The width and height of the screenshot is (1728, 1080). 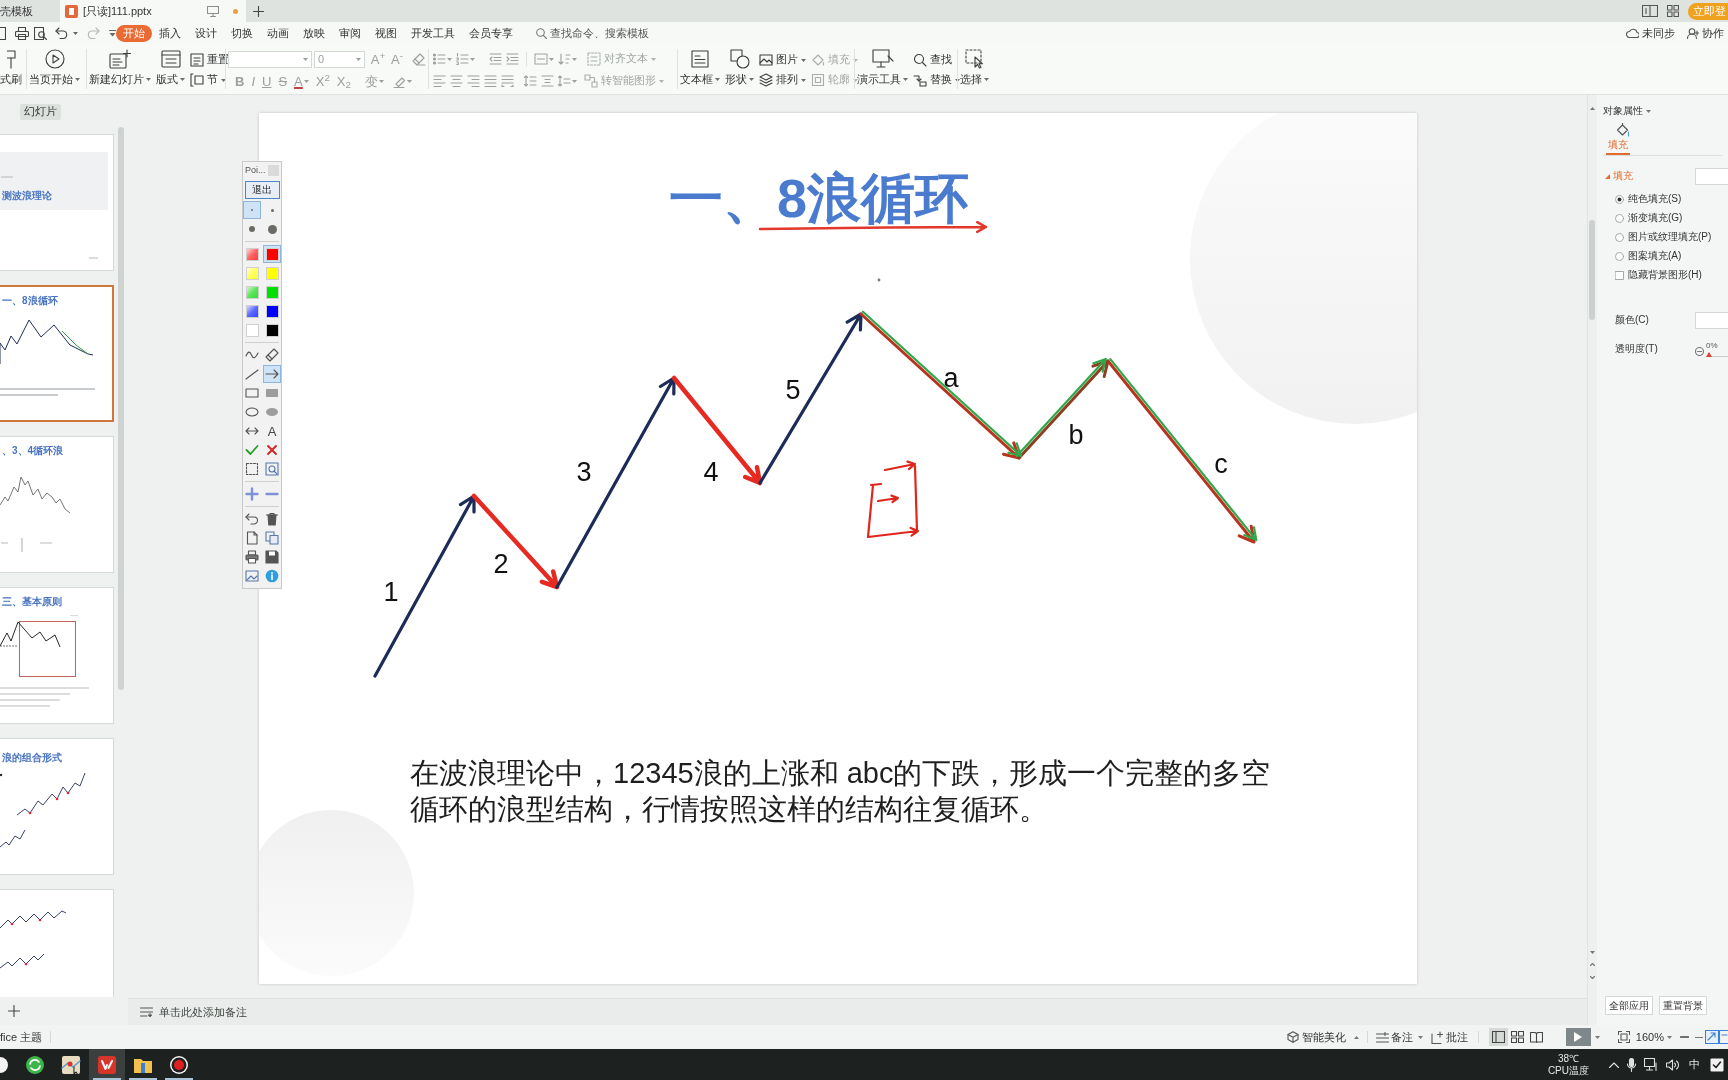 What do you see at coordinates (1592, 952) in the screenshot?
I see `caret-down-icon` at bounding box center [1592, 952].